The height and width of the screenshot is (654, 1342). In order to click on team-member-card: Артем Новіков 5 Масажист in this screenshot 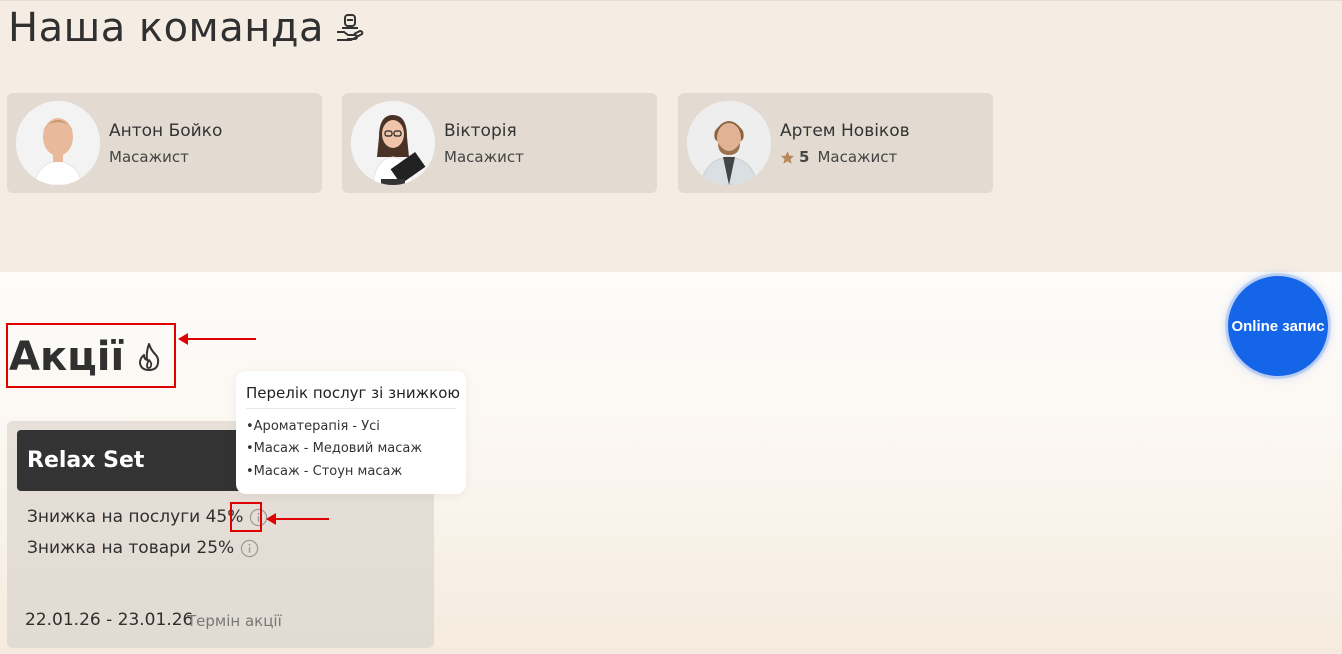, I will do `click(835, 143)`.